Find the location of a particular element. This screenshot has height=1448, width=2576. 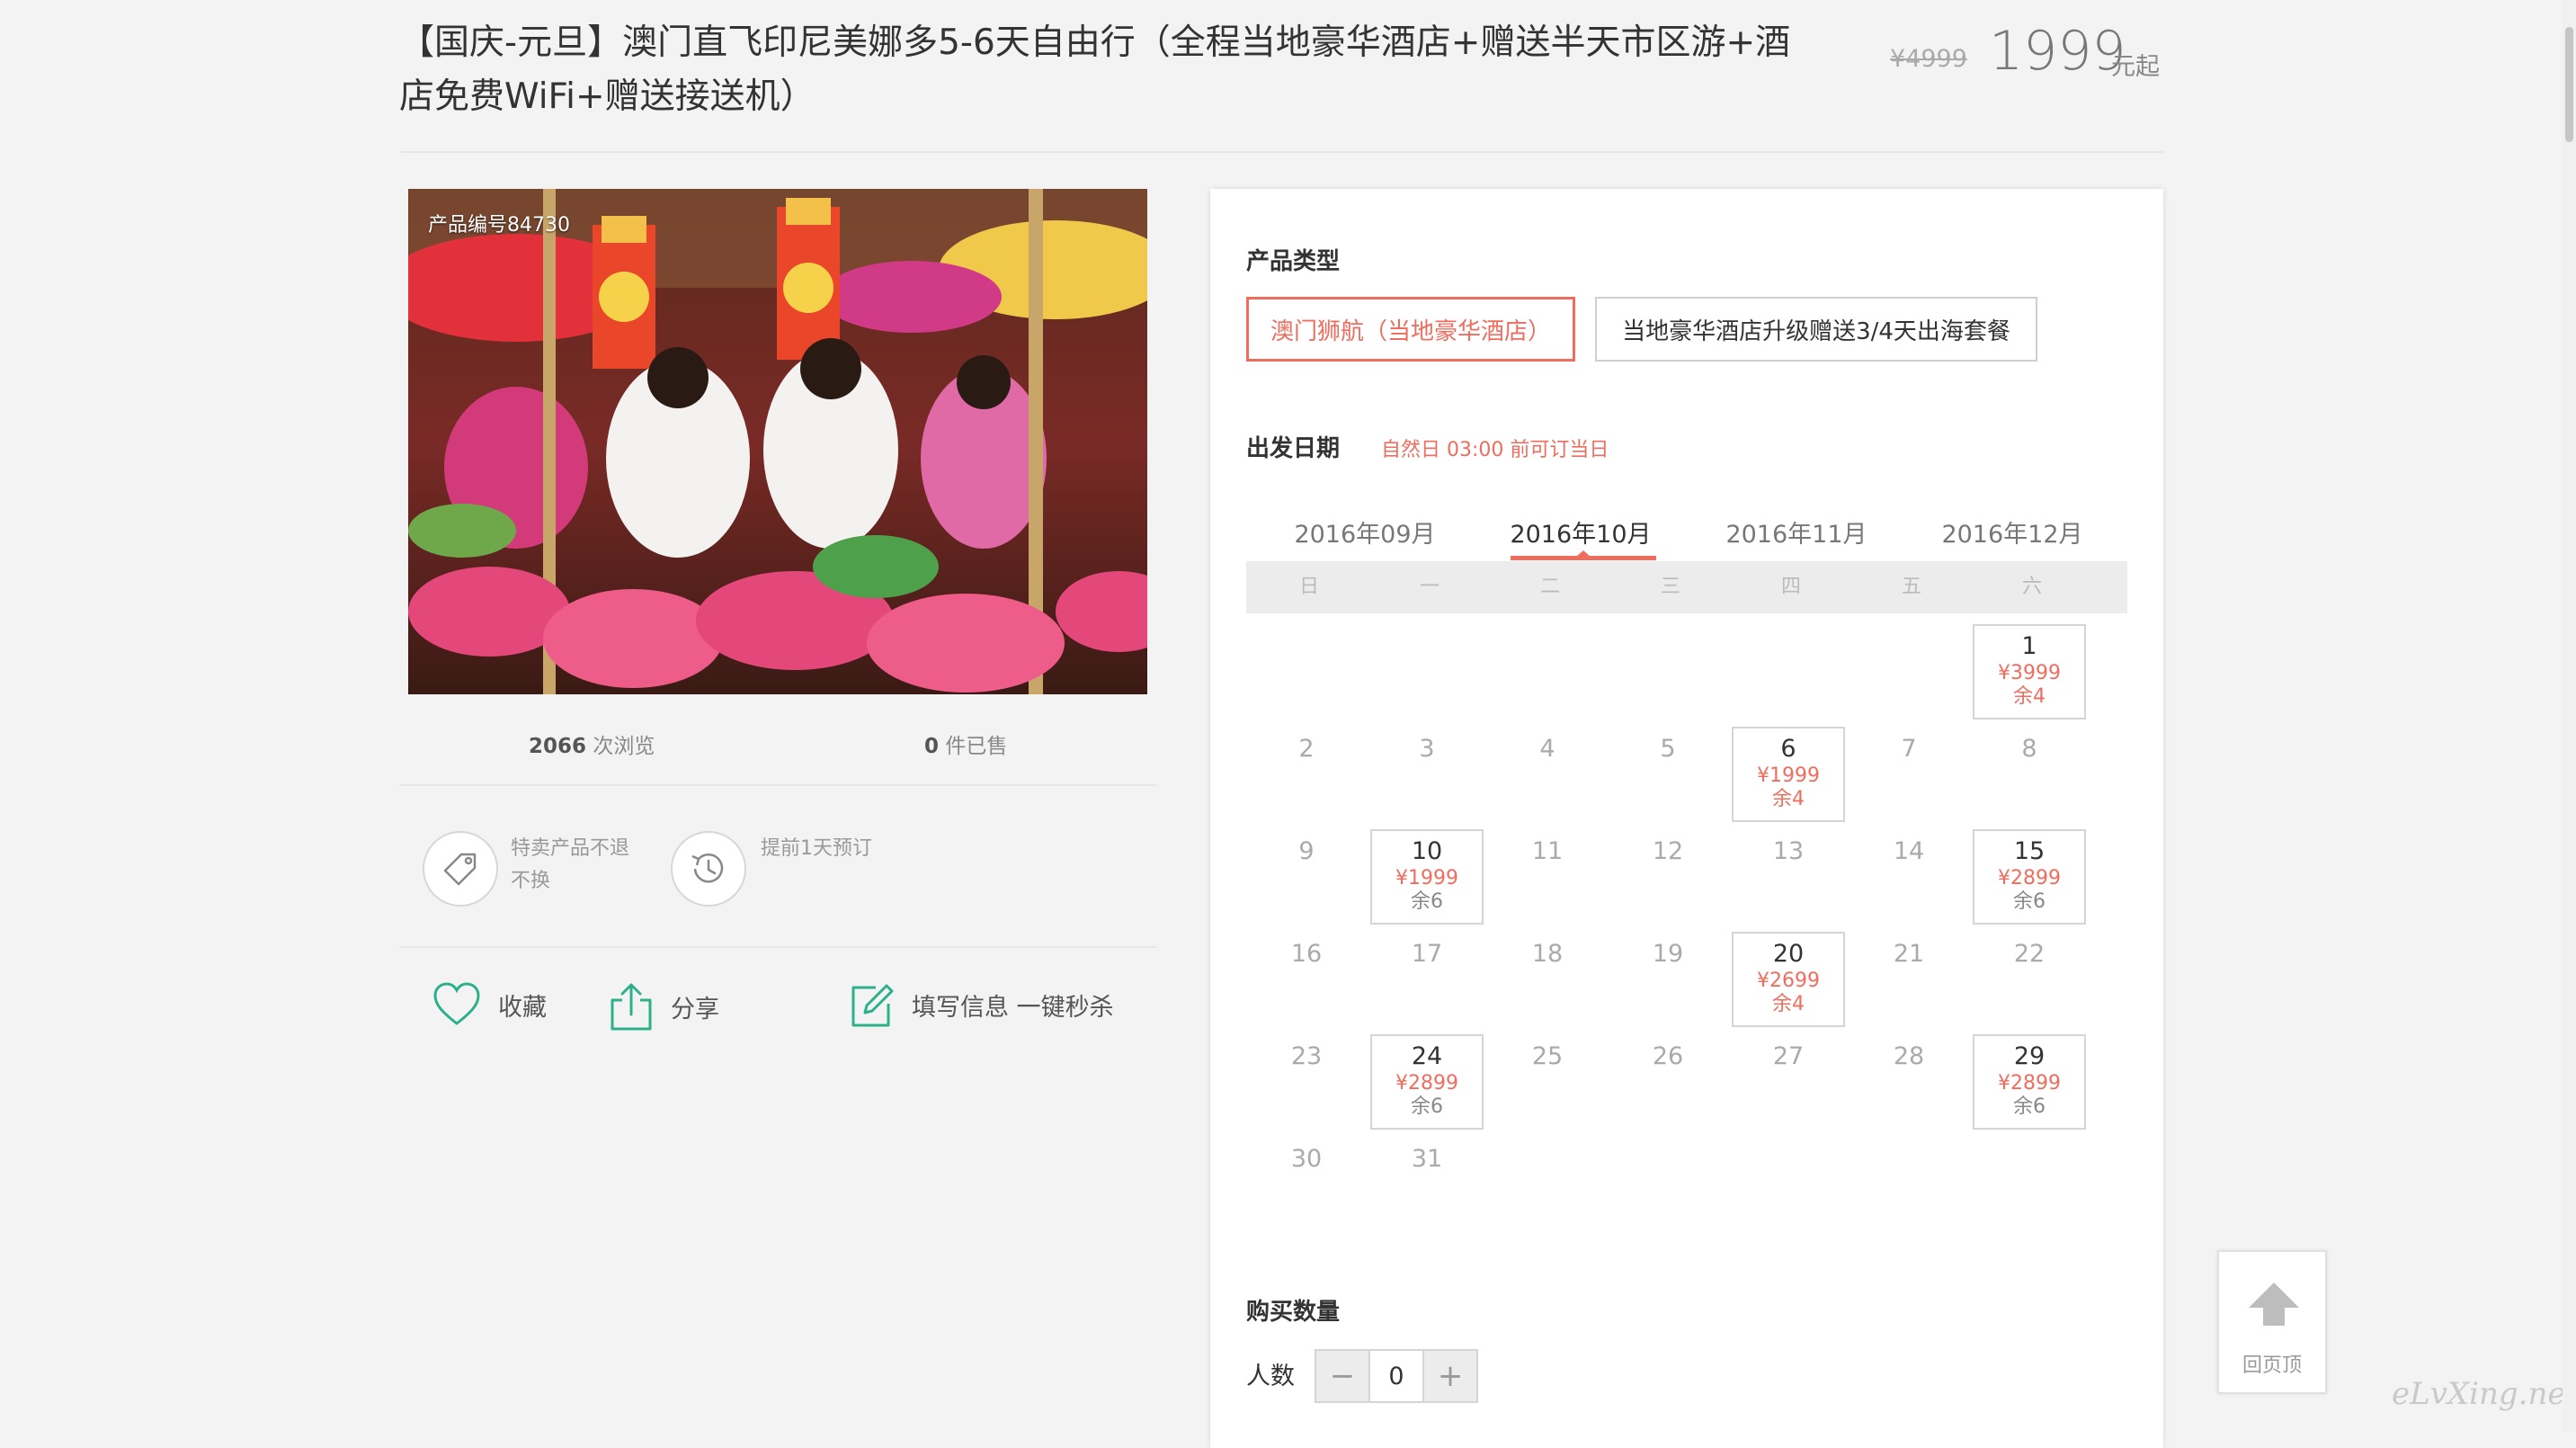

calendar-day: 25 is located at coordinates (1548, 1082).